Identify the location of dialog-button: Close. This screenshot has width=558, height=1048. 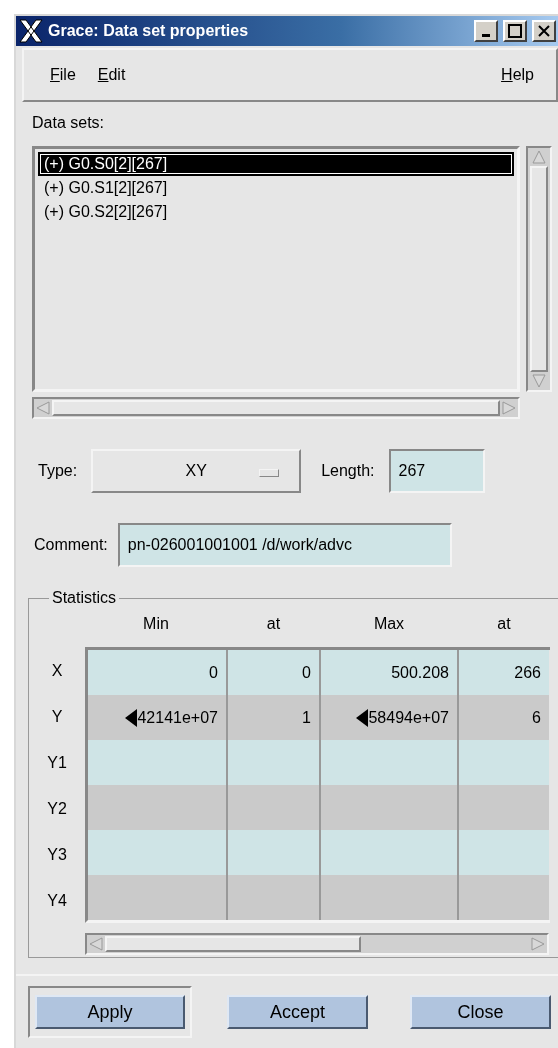
(480, 1012).